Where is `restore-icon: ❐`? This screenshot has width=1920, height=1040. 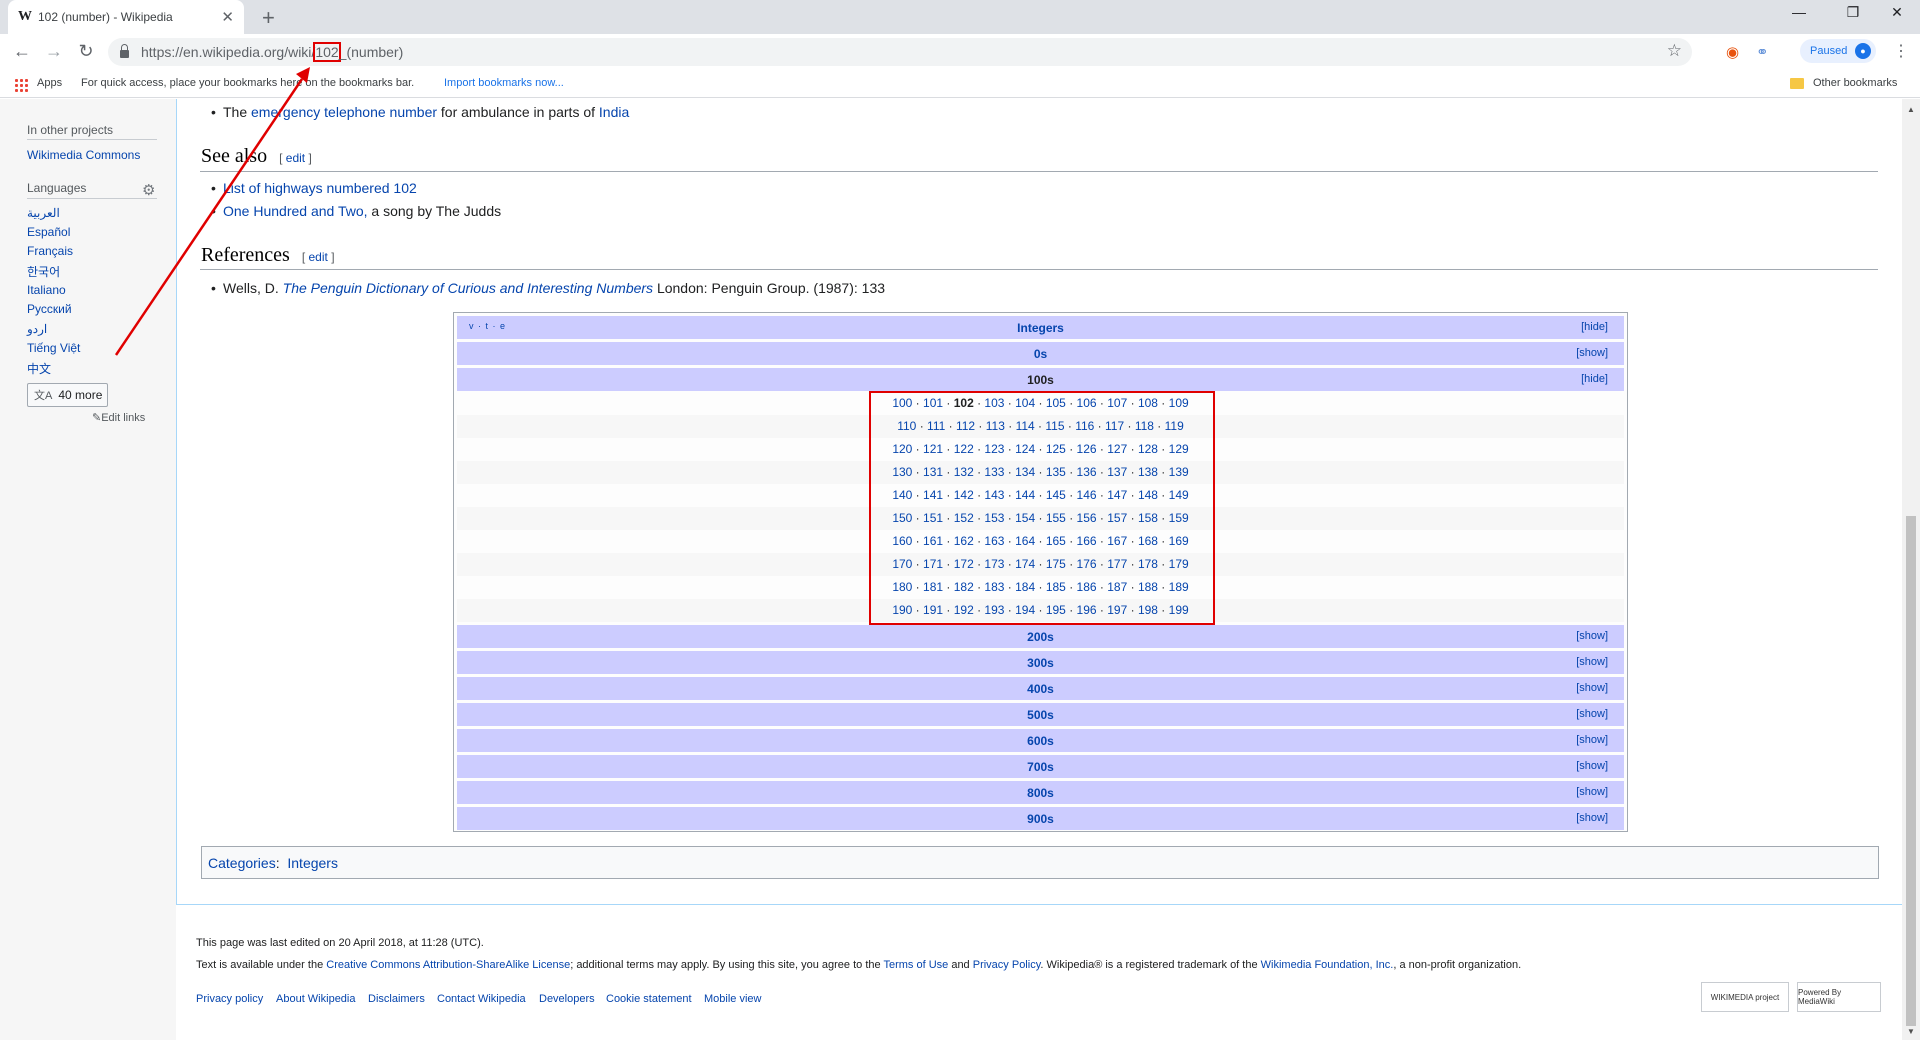
restore-icon: ❐ is located at coordinates (1853, 12).